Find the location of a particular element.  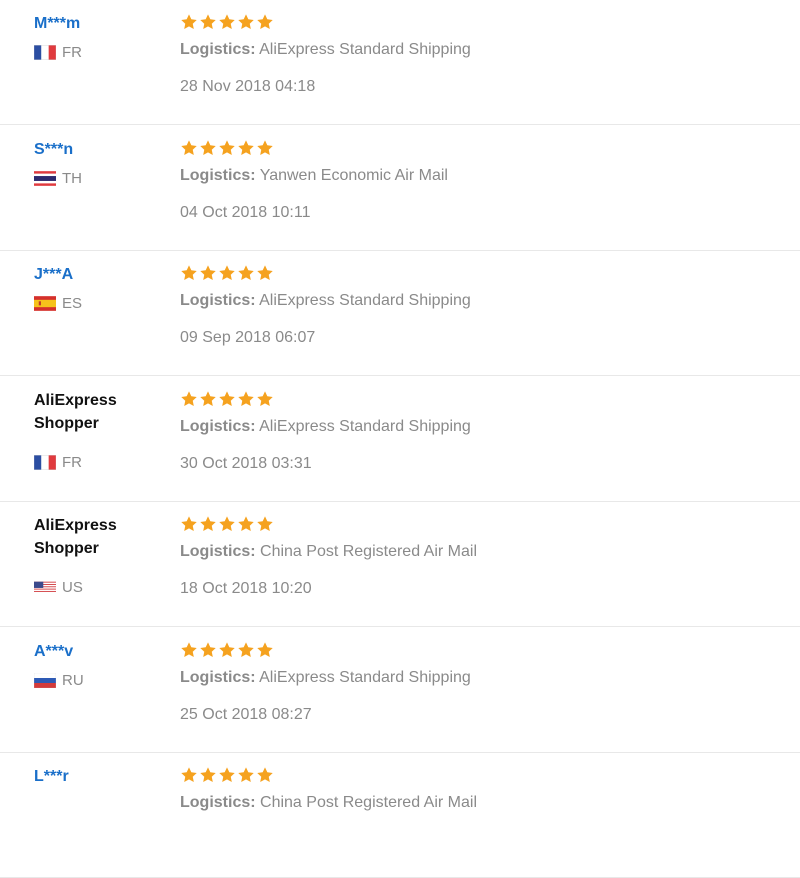

logistics-info: Logistics: Yanwen Economic Air Mail is located at coordinates (314, 176).